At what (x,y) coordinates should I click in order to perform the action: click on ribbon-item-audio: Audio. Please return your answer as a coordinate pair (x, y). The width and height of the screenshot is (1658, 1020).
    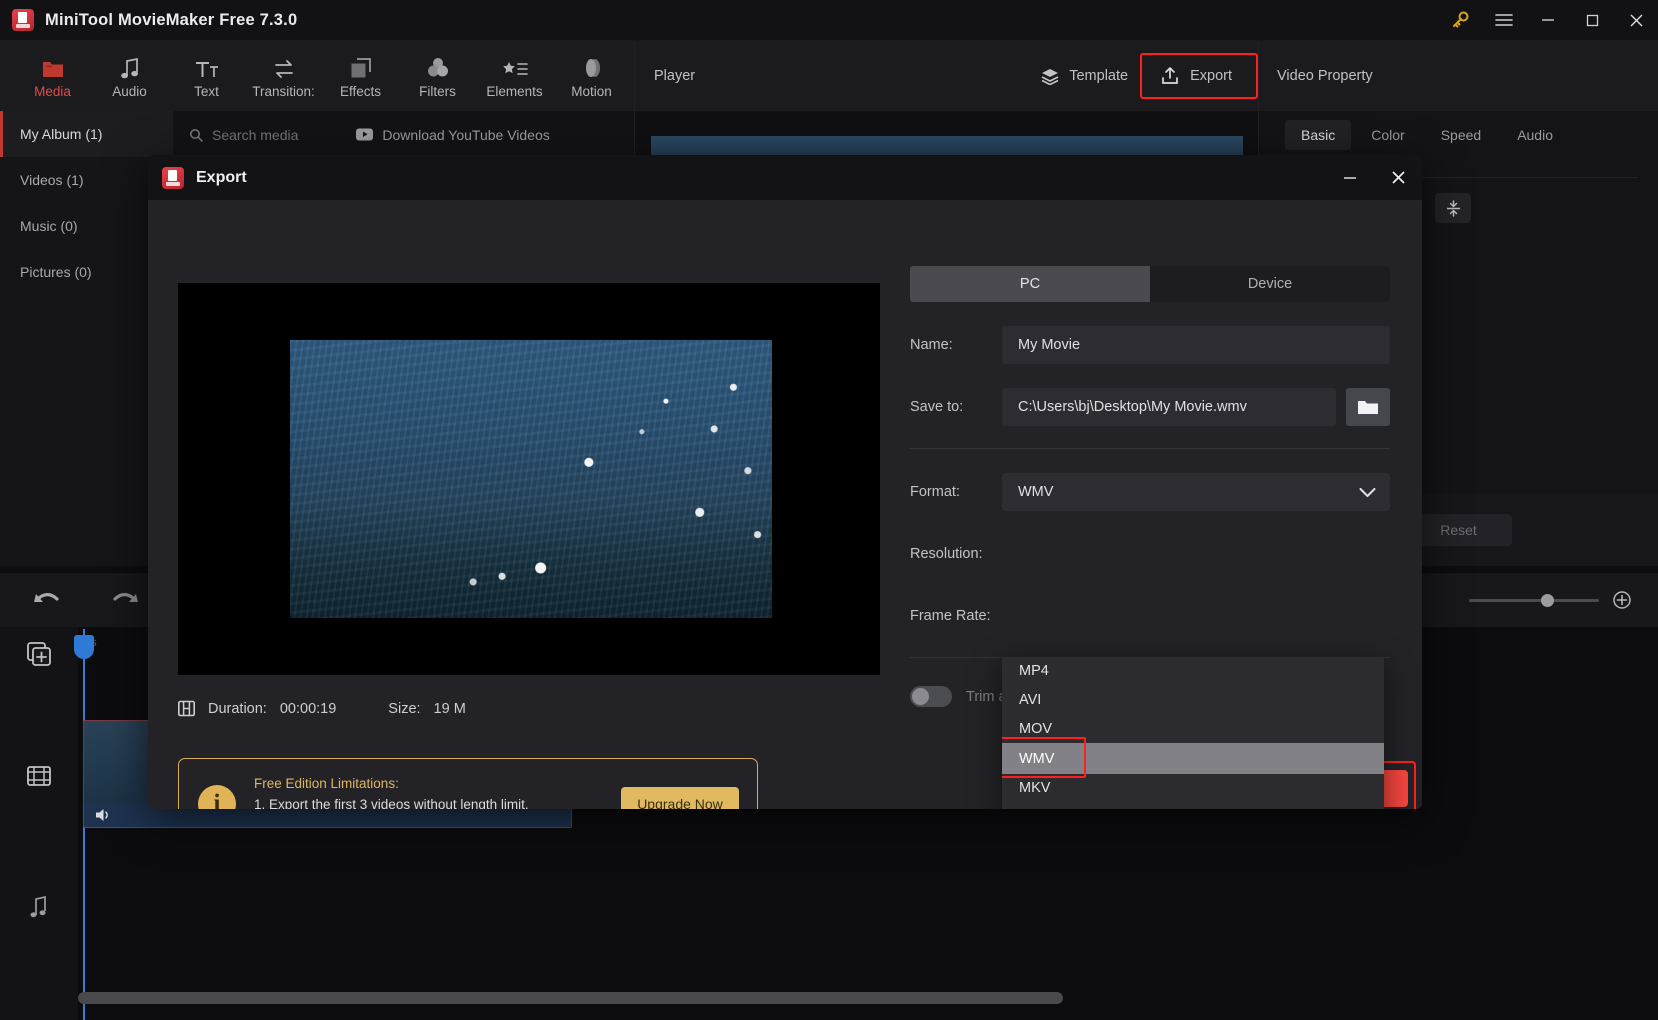
    Looking at the image, I should click on (129, 76).